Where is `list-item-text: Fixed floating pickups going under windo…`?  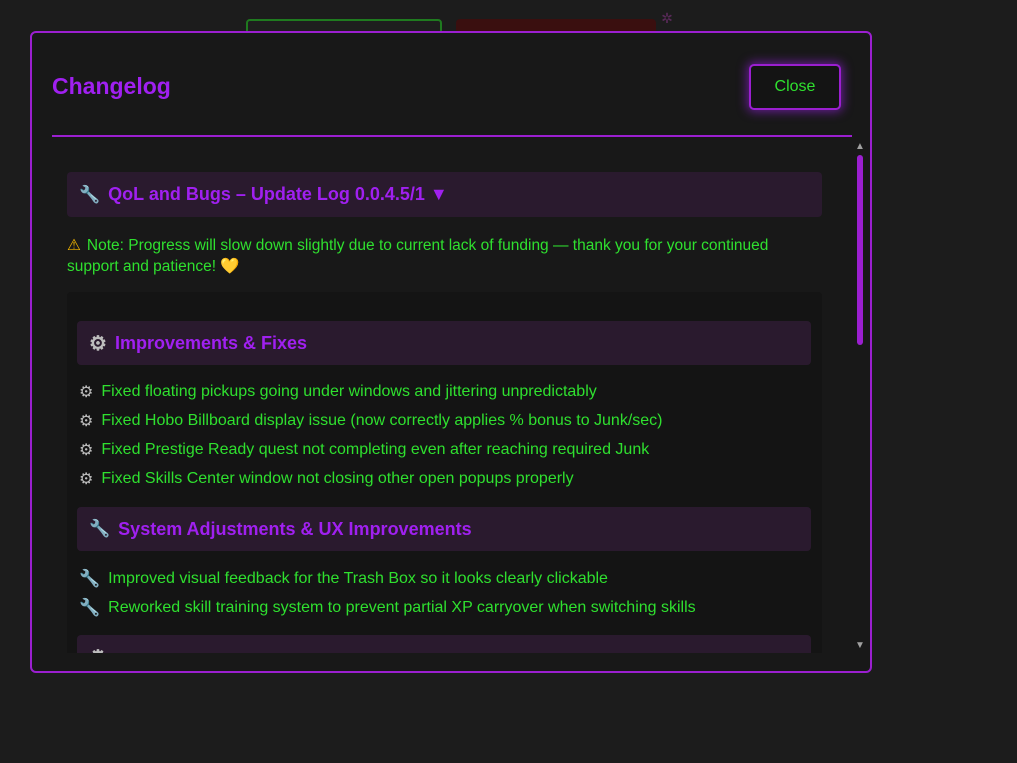 list-item-text: Fixed floating pickups going under windo… is located at coordinates (349, 391).